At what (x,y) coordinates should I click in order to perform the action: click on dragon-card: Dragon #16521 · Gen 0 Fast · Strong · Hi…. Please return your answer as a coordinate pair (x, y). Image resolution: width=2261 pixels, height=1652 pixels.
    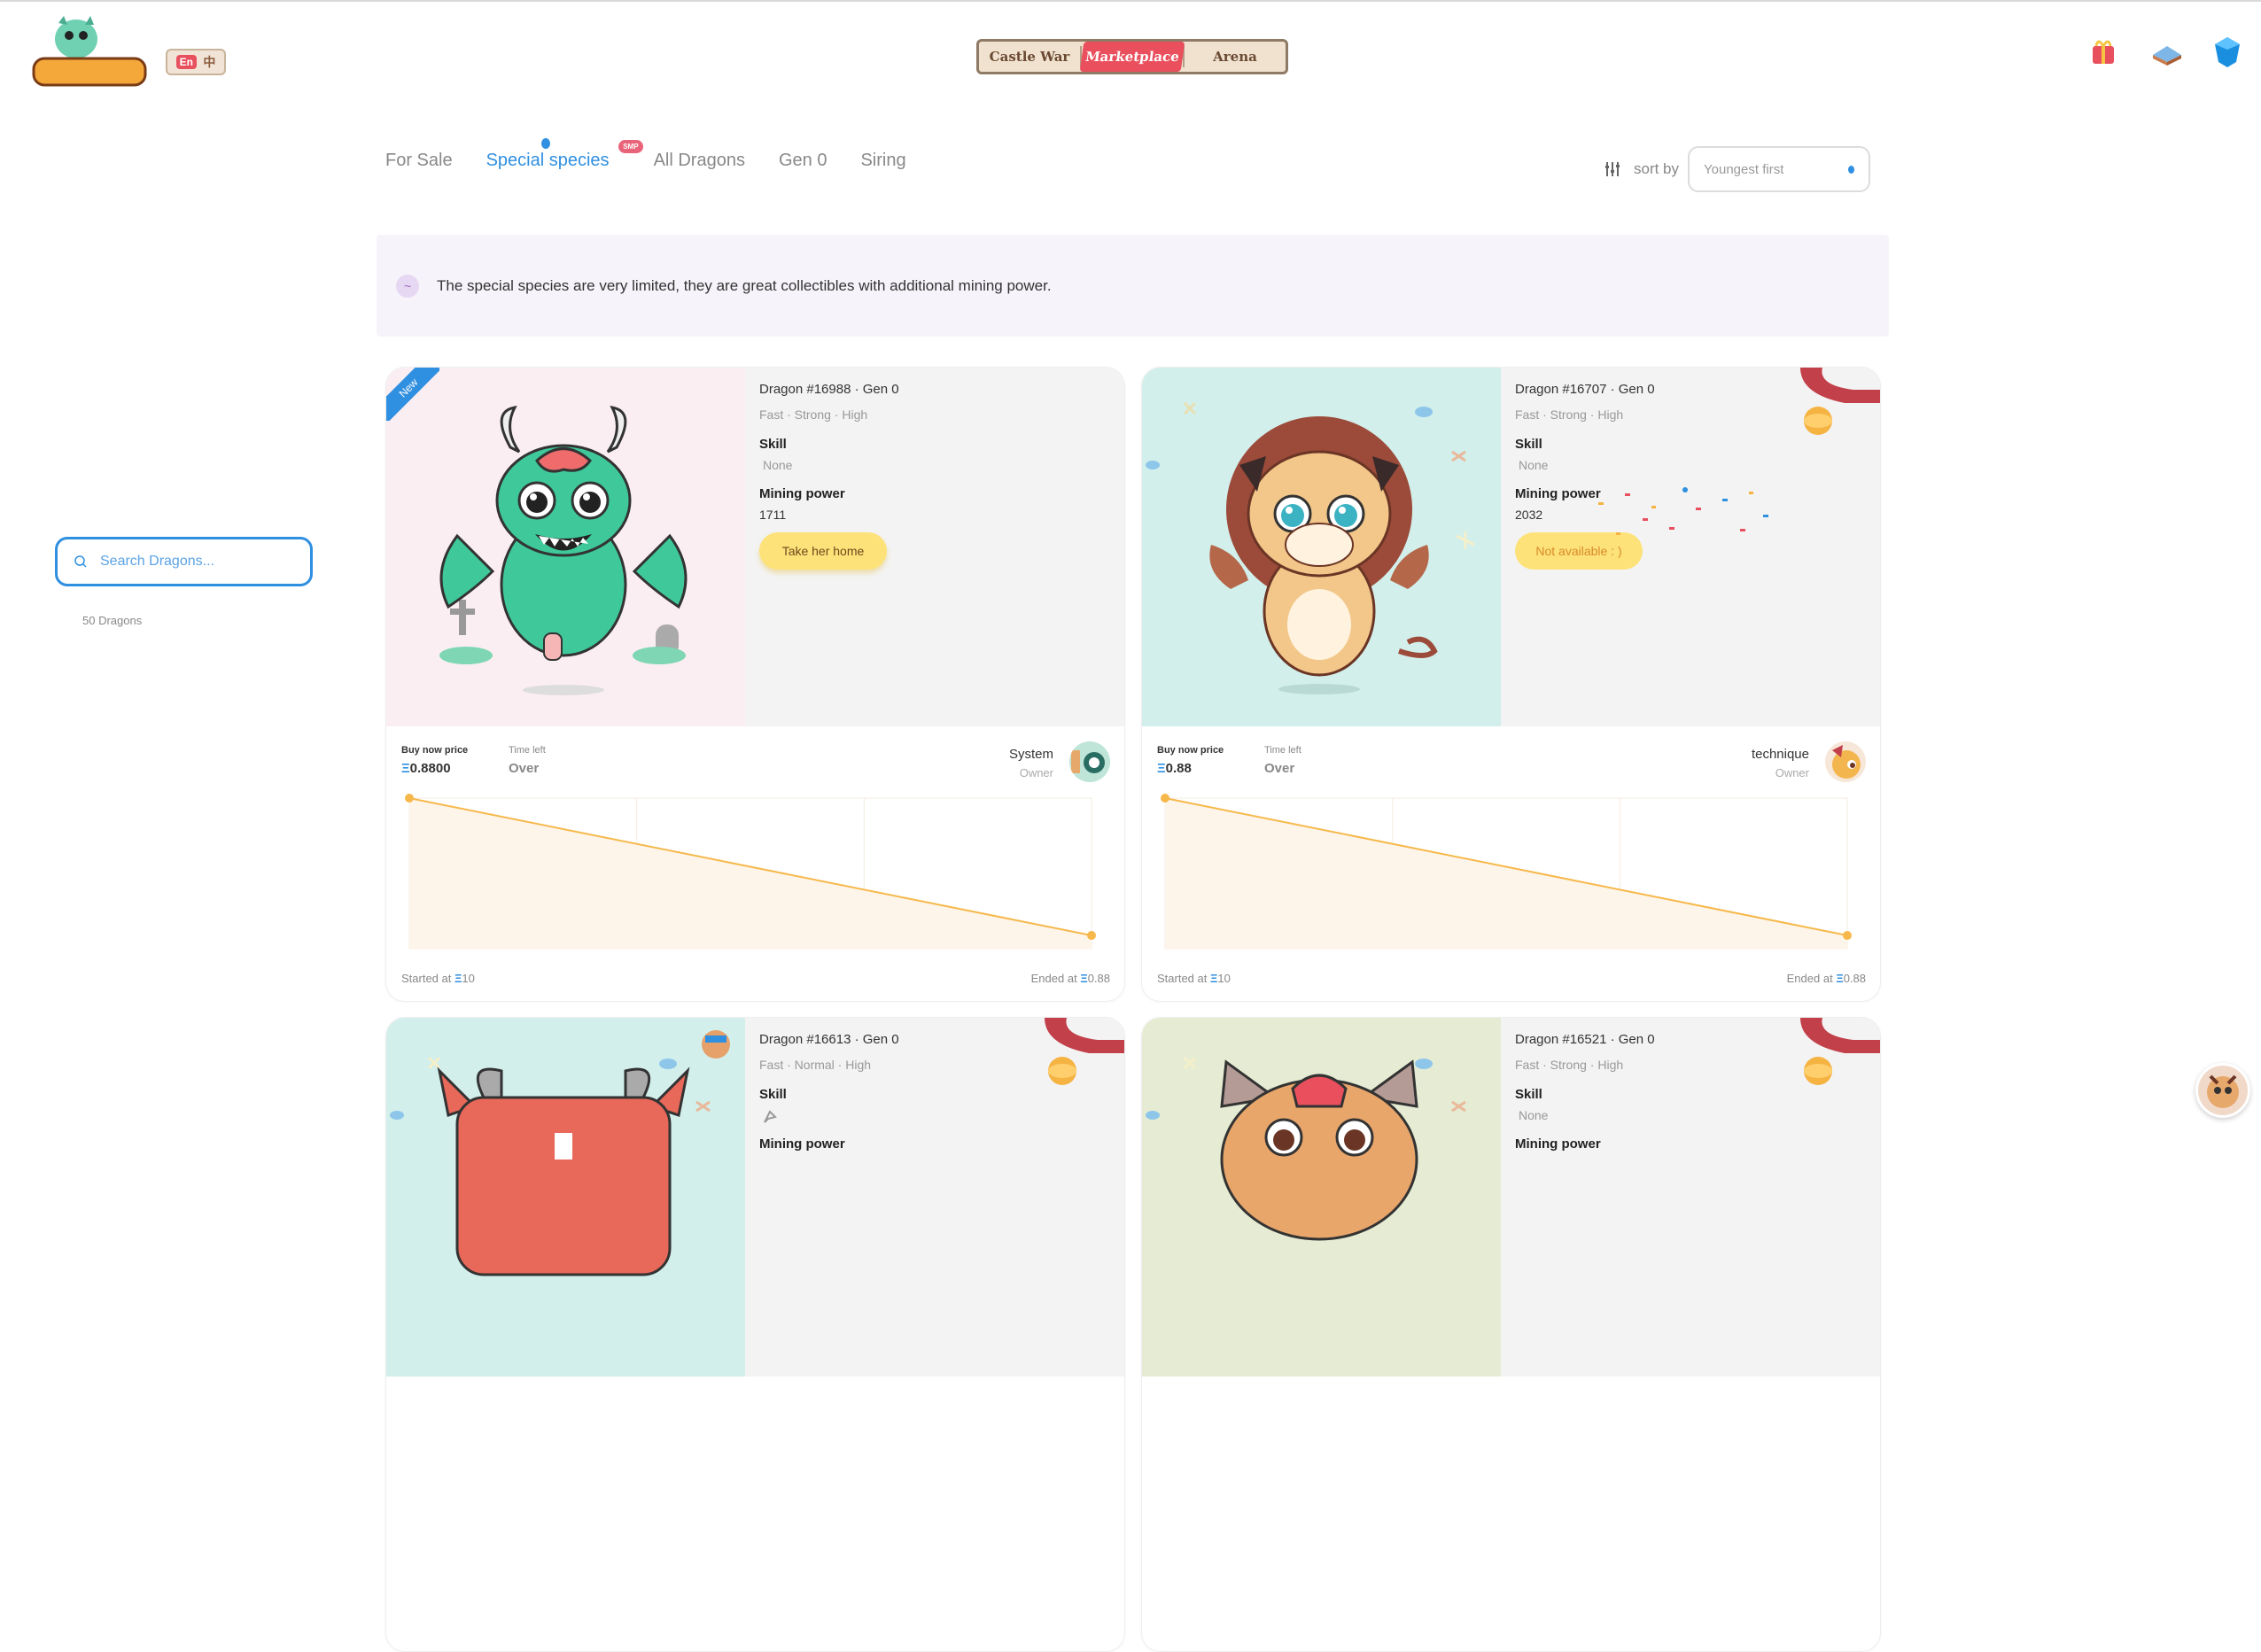
    Looking at the image, I should click on (1511, 1334).